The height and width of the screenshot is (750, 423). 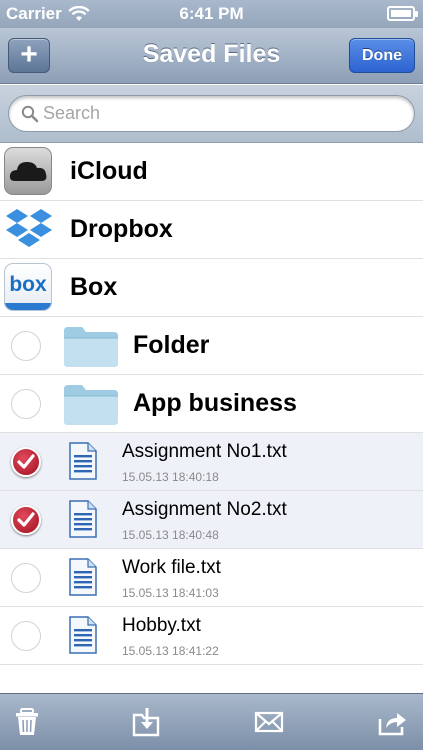 I want to click on navigation-bar: + Saved Files Done, so click(x=211, y=56).